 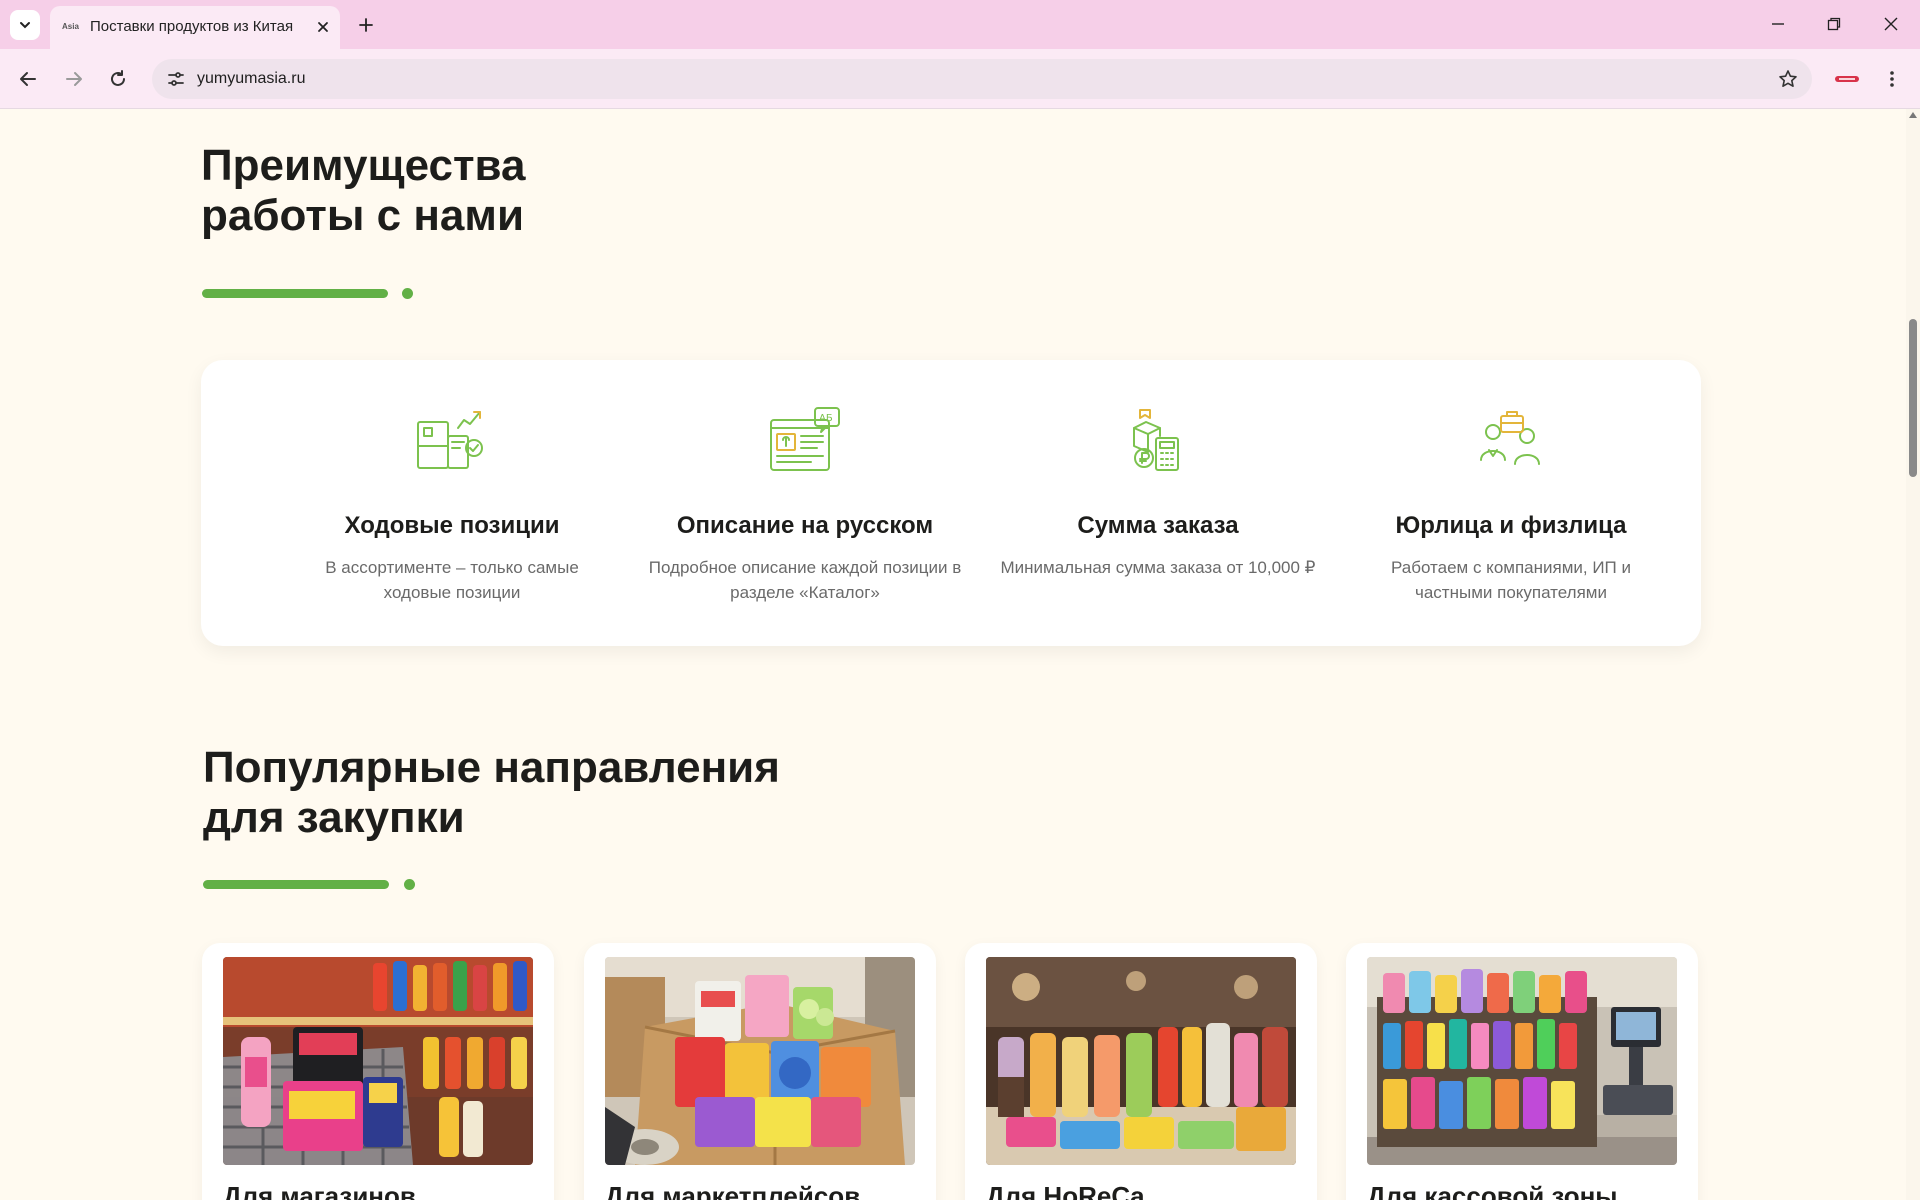 I want to click on url-text: yumyumasia.ru, so click(x=251, y=78).